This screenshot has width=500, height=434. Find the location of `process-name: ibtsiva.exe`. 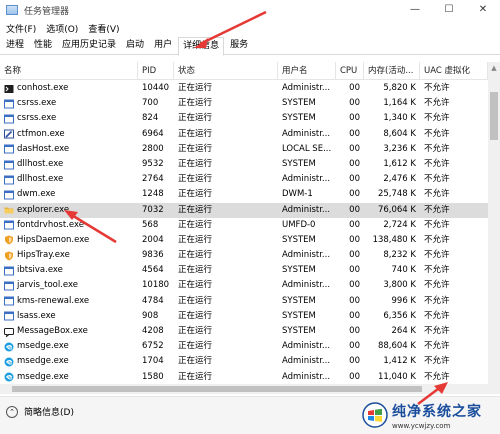

process-name: ibtsiva.exe is located at coordinates (40, 270).